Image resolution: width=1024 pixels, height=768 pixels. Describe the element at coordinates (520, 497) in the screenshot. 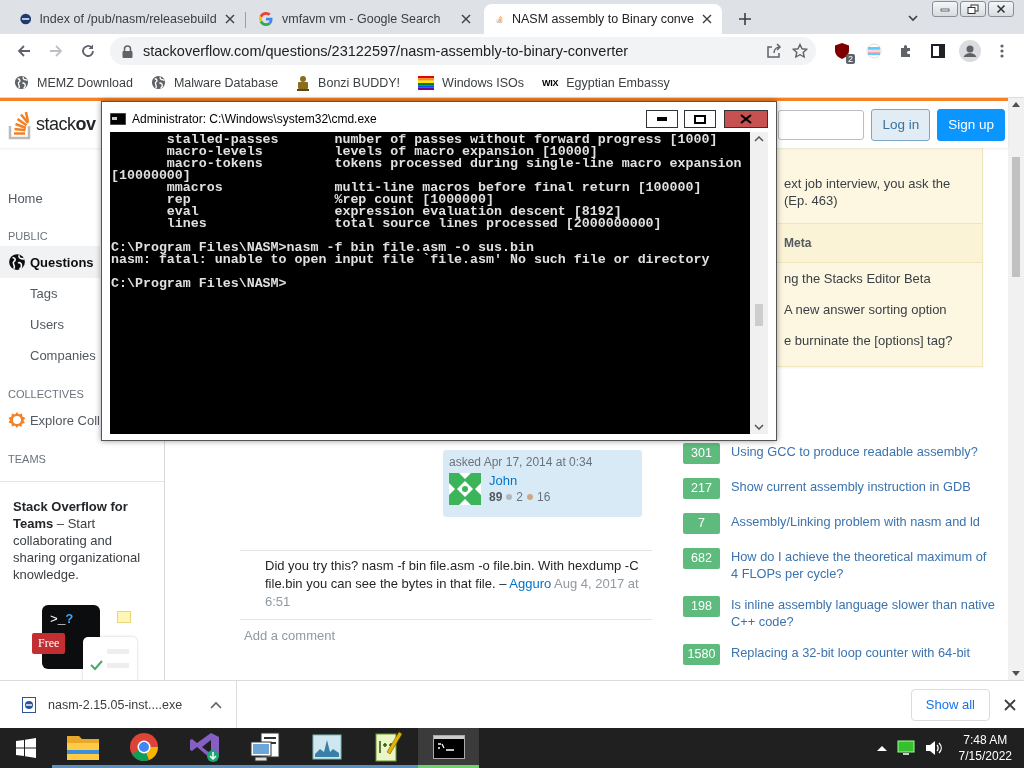

I see `badge-count: 2` at that location.